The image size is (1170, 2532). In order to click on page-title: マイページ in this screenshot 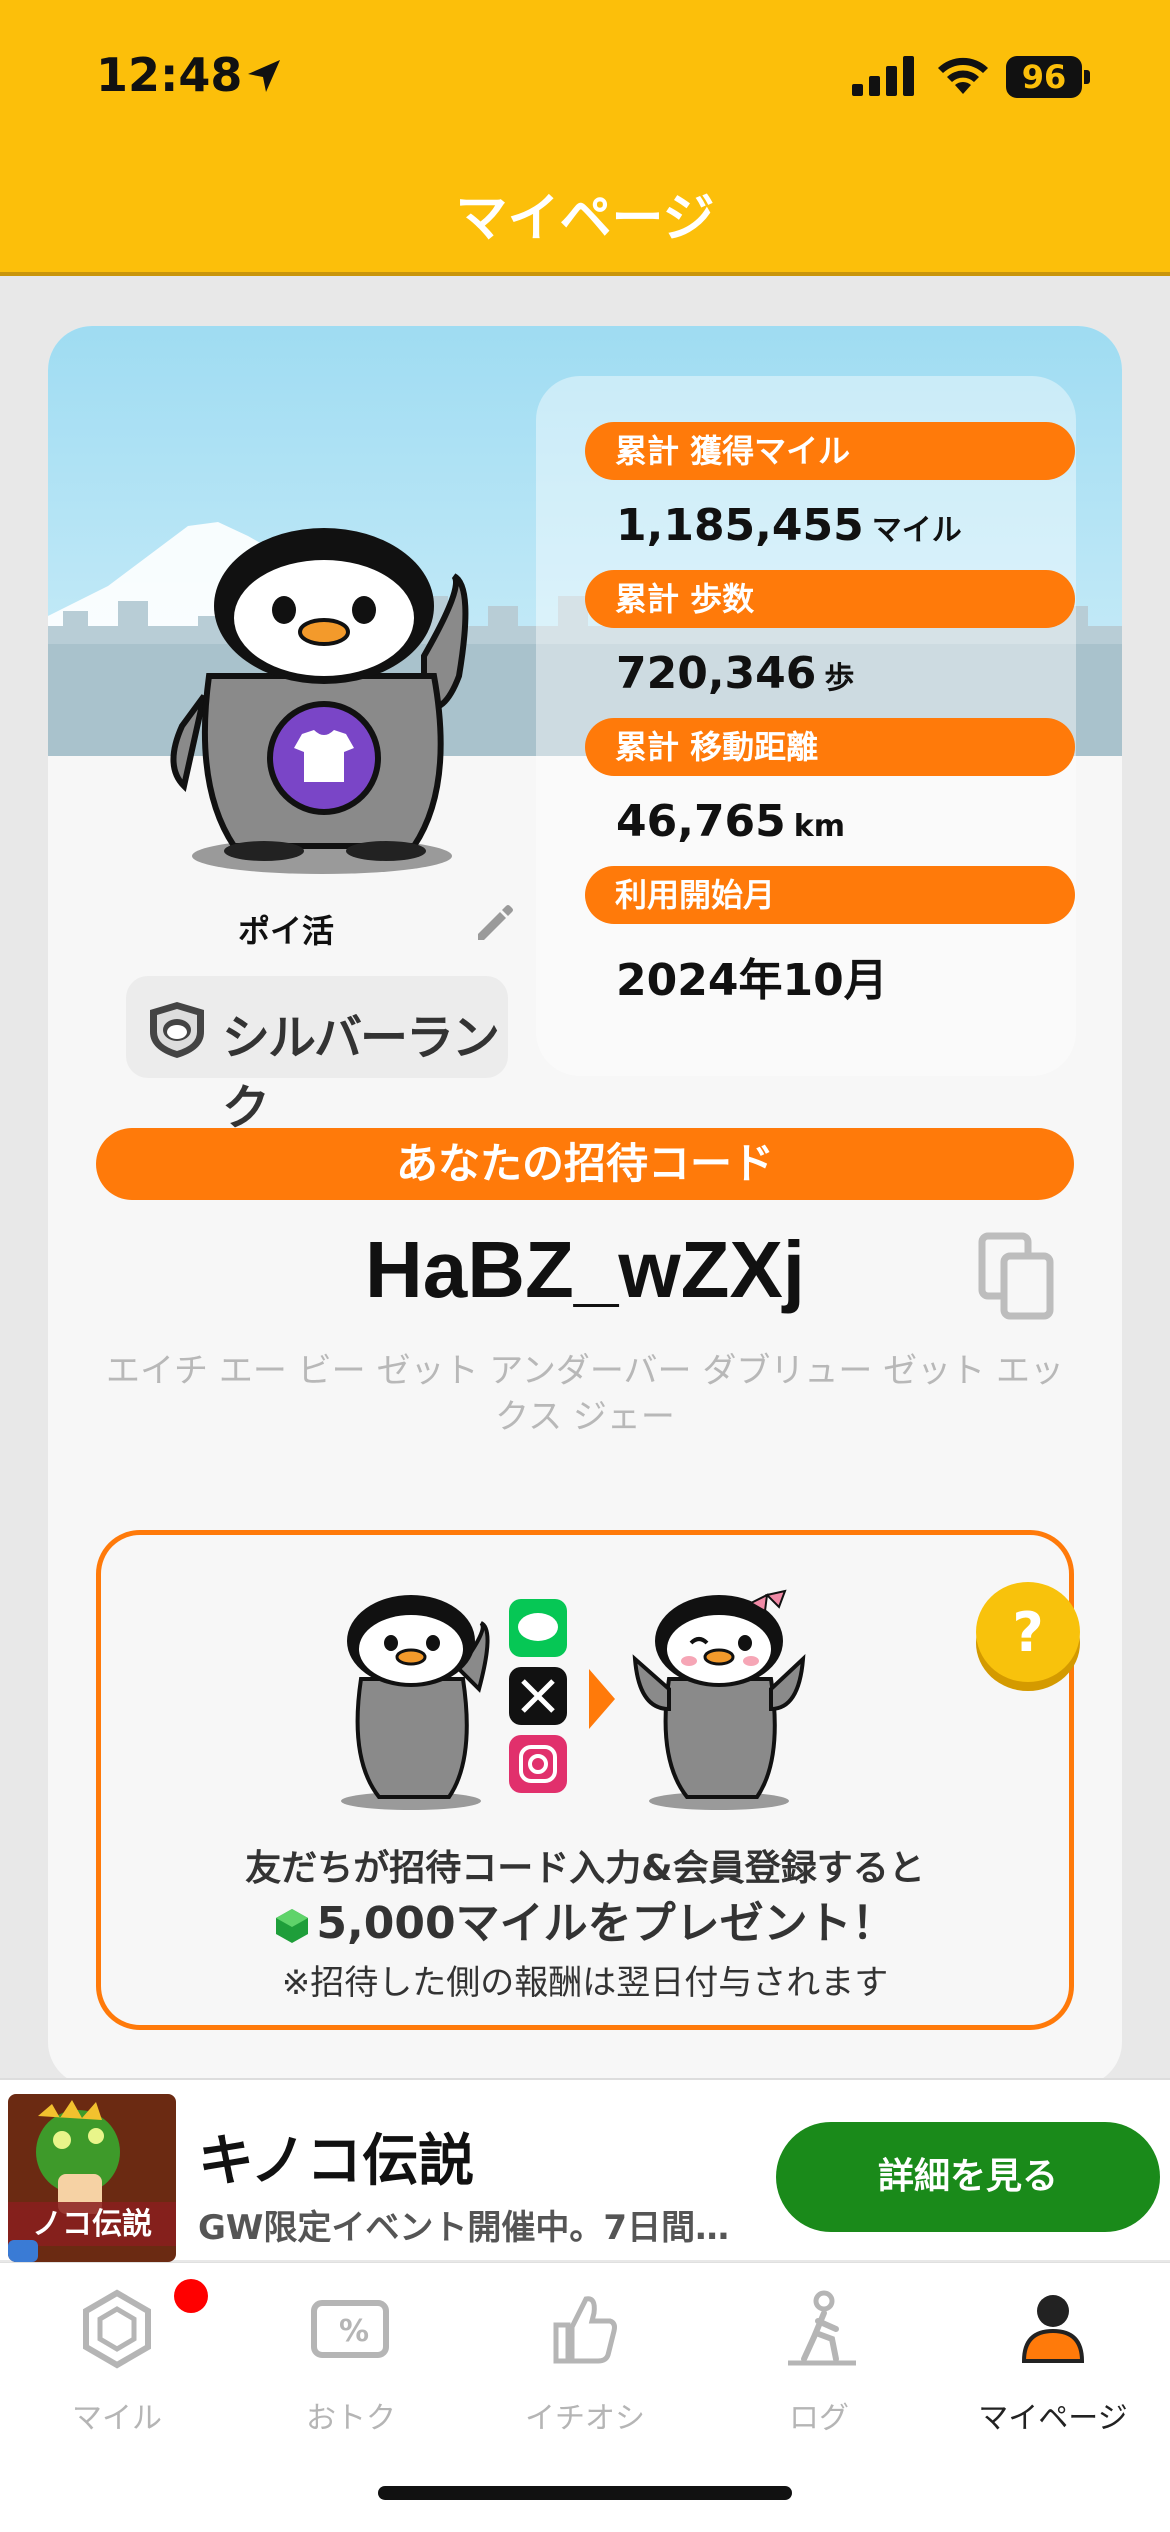, I will do `click(585, 219)`.